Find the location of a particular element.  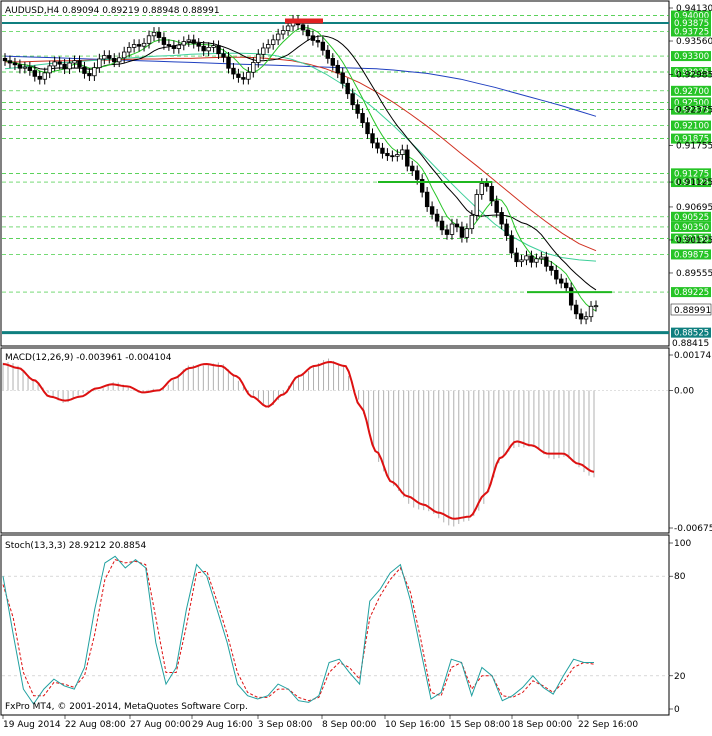

time-tick-label: 15 Sep 08:00 is located at coordinates (480, 725).